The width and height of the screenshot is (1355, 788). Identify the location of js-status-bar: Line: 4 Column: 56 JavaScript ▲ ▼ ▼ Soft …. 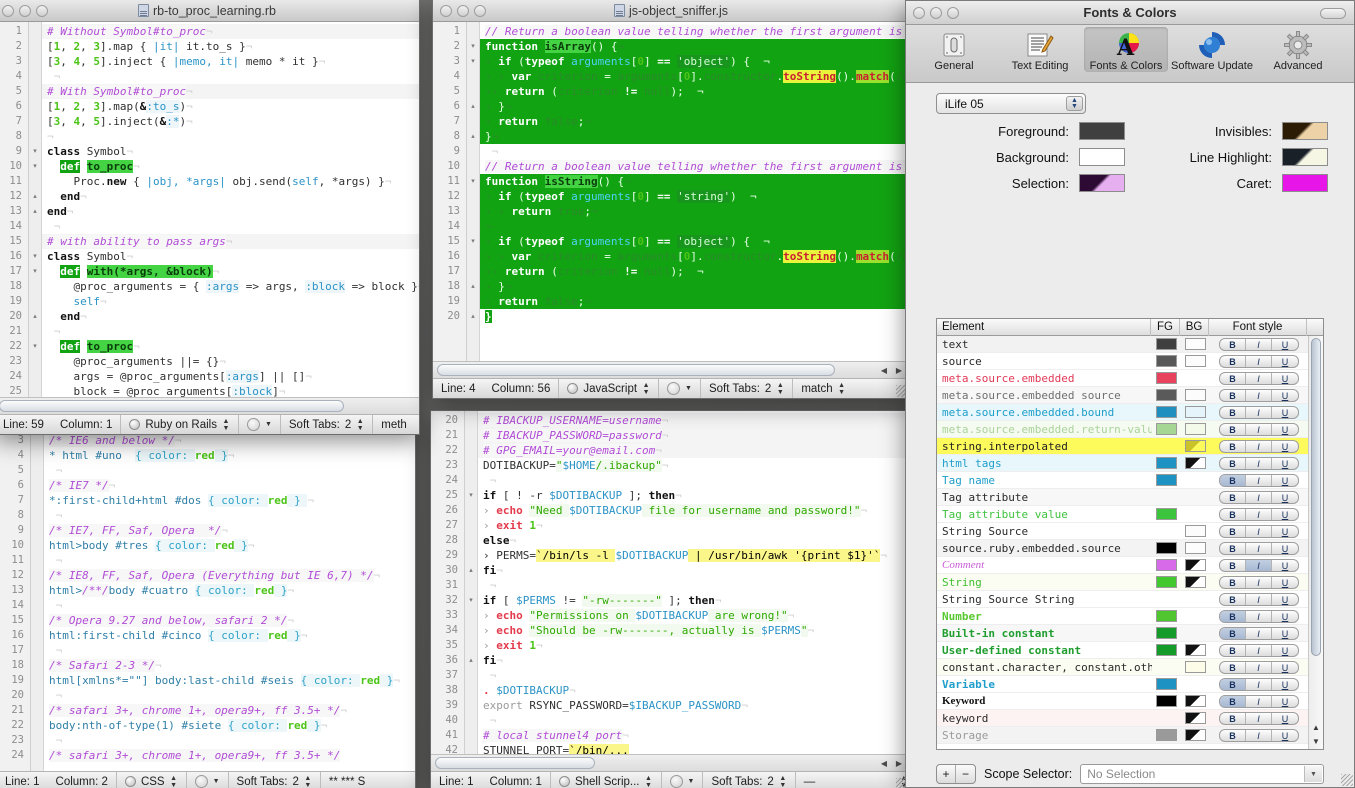
(671, 388).